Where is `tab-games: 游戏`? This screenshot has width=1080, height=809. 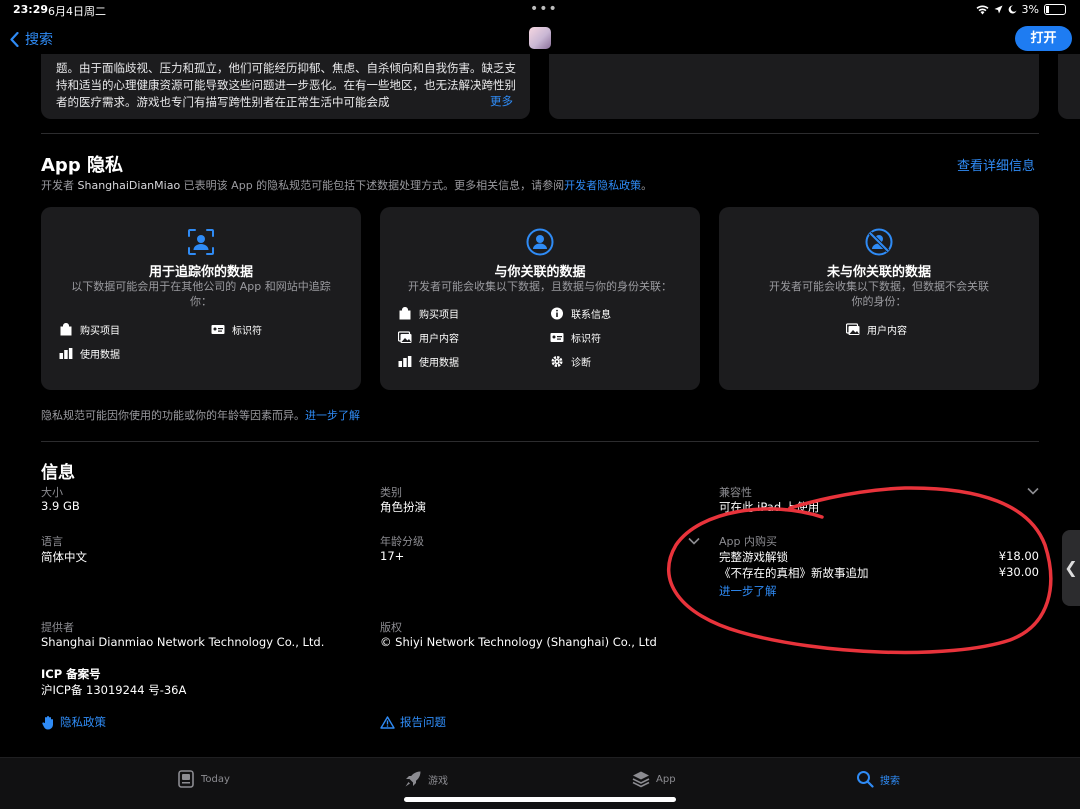
tab-games: 游戏 is located at coordinates (426, 779).